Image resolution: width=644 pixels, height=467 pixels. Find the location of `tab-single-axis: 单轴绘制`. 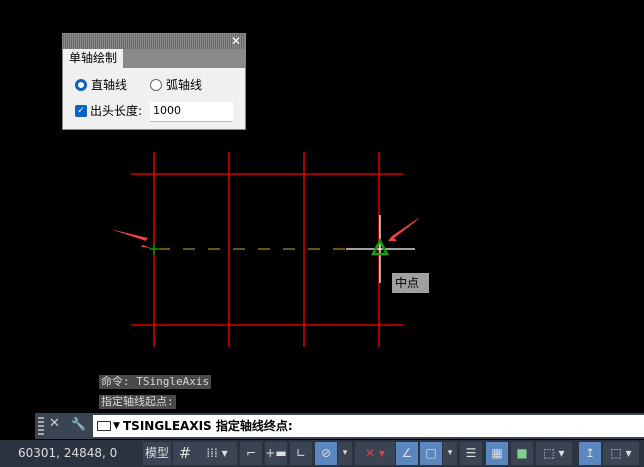

tab-single-axis: 单轴绘制 is located at coordinates (93, 58).